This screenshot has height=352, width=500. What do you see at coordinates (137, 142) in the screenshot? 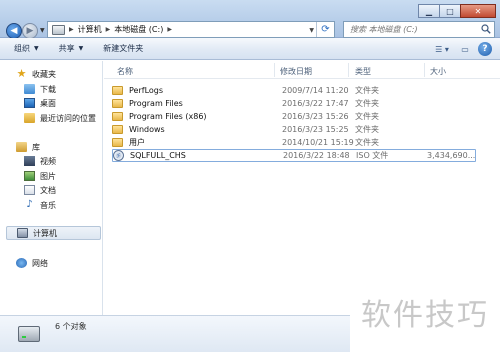
I see `file-name: 用户` at bounding box center [137, 142].